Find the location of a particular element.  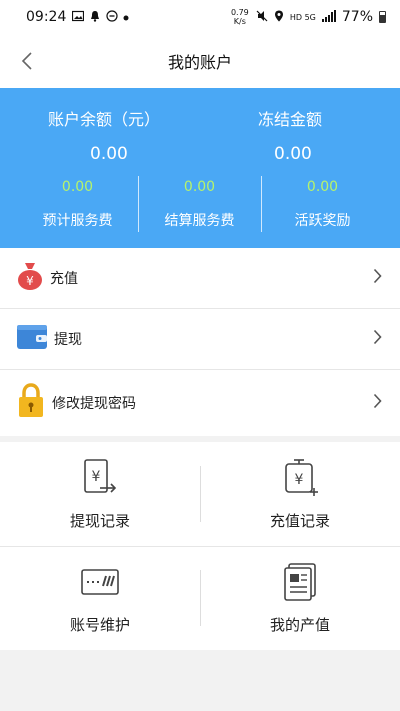

header: 我的账户 is located at coordinates (200, 61).